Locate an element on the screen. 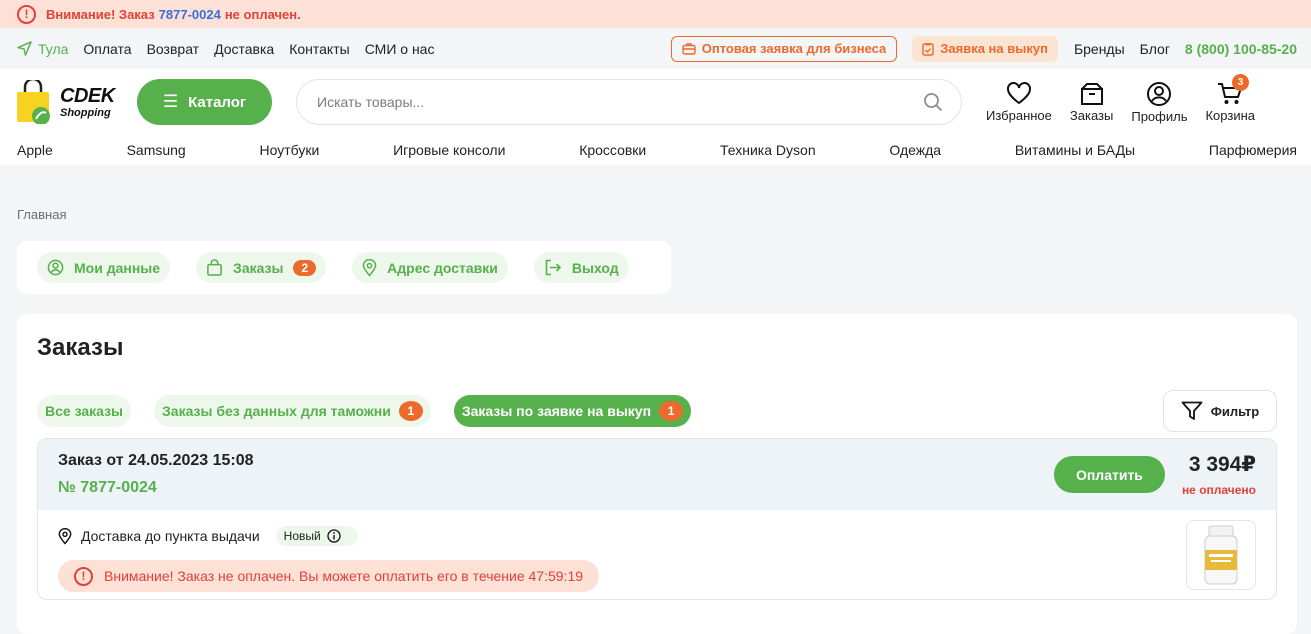 Image resolution: width=1311 pixels, height=634 pixels. category-sneakers: Кроссовки is located at coordinates (612, 150).